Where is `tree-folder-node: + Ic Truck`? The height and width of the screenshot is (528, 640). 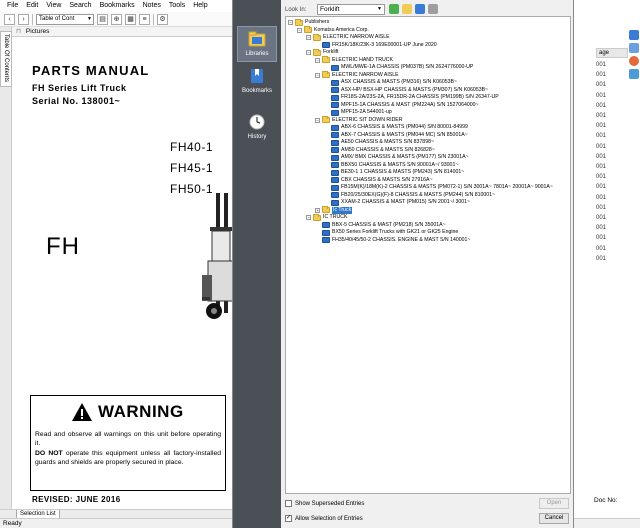 tree-folder-node: + Ic Truck is located at coordinates (334, 210).